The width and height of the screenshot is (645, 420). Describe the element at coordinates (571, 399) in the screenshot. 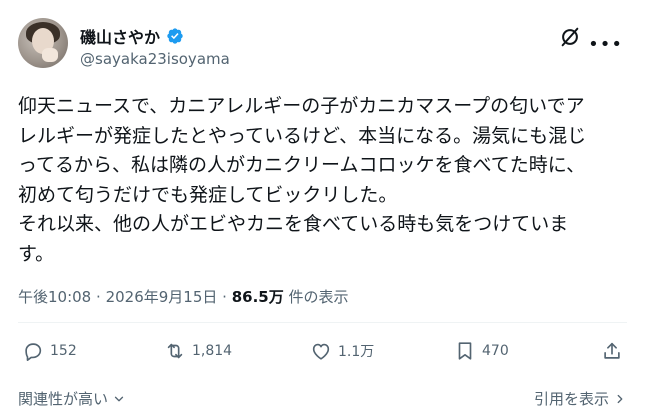

I see `quotes-label: 引用を表示` at that location.